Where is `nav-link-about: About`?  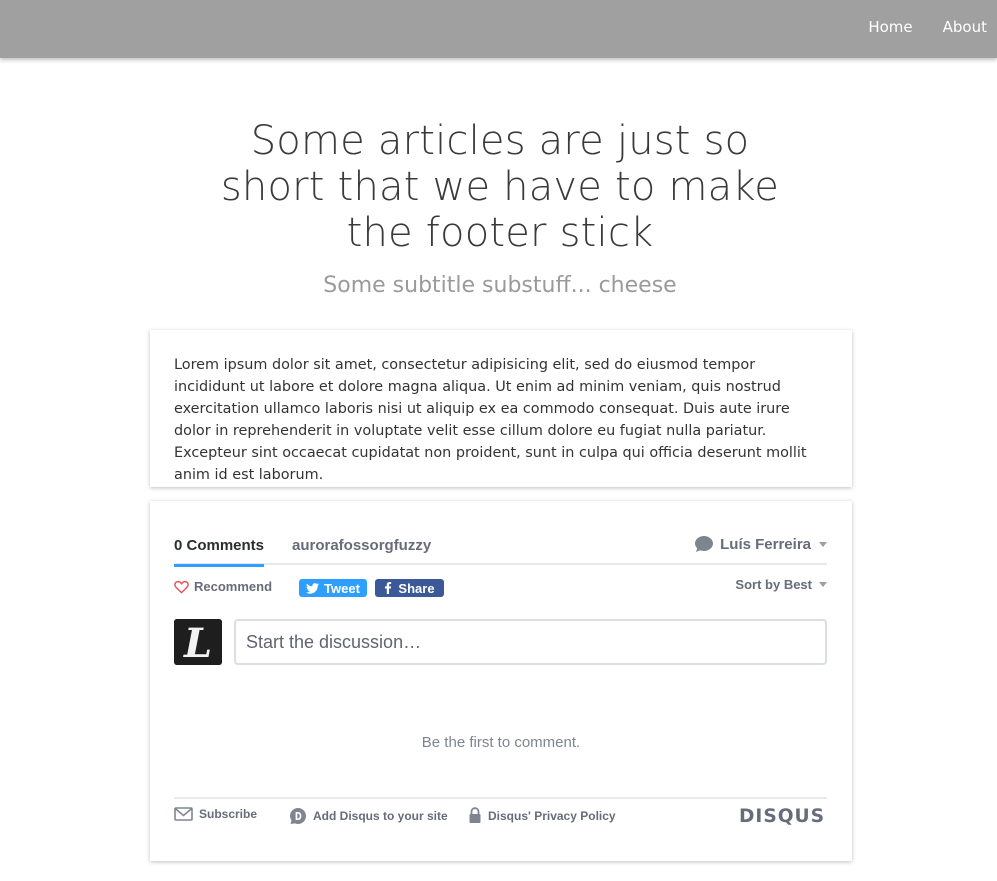 nav-link-about: About is located at coordinates (965, 27).